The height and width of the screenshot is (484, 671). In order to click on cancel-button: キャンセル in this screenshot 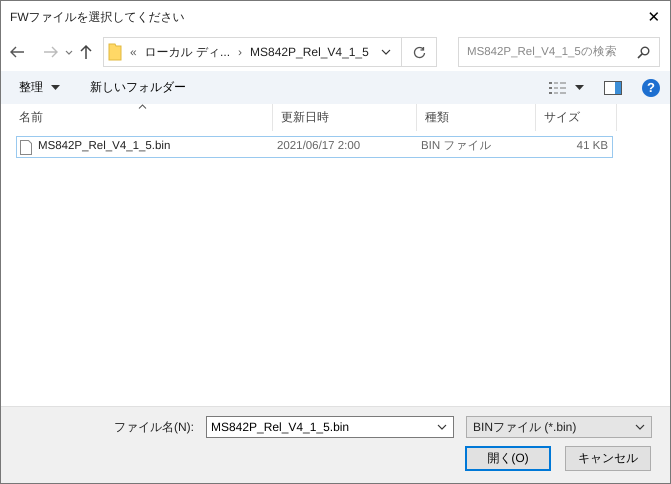, I will do `click(608, 458)`.